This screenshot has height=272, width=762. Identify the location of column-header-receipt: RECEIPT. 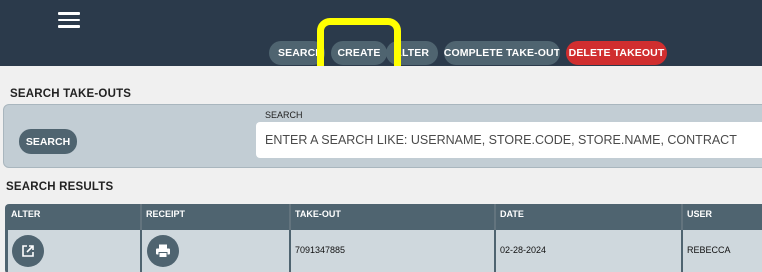
(166, 214).